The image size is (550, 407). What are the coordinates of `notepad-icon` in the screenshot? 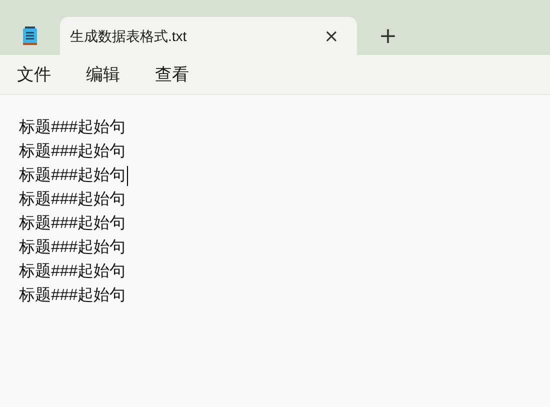 It's located at (30, 36).